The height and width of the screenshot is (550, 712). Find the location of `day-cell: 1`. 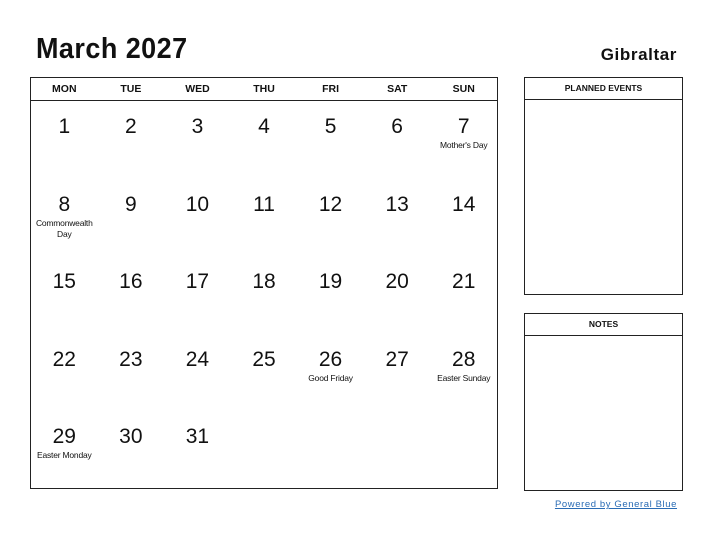

day-cell: 1 is located at coordinates (64, 140).